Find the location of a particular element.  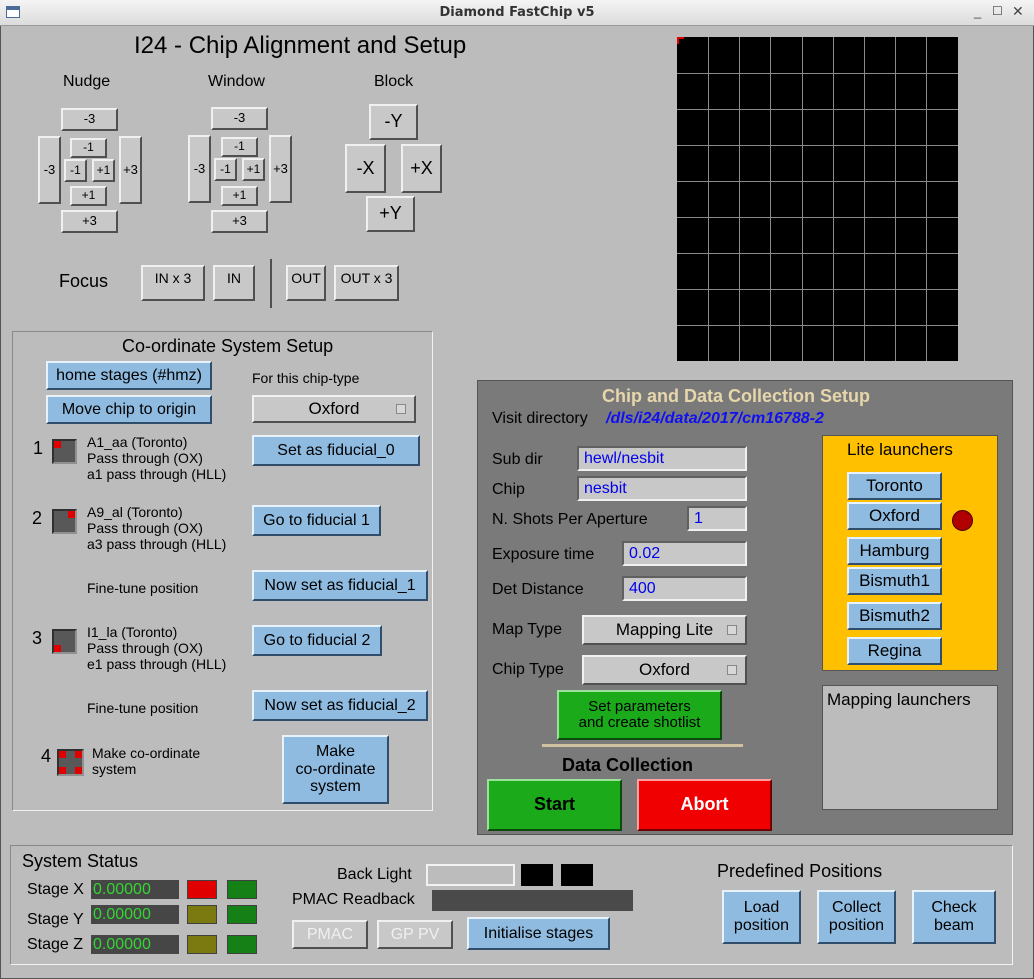

subdir-input: hewl/nesbit is located at coordinates (662, 458).